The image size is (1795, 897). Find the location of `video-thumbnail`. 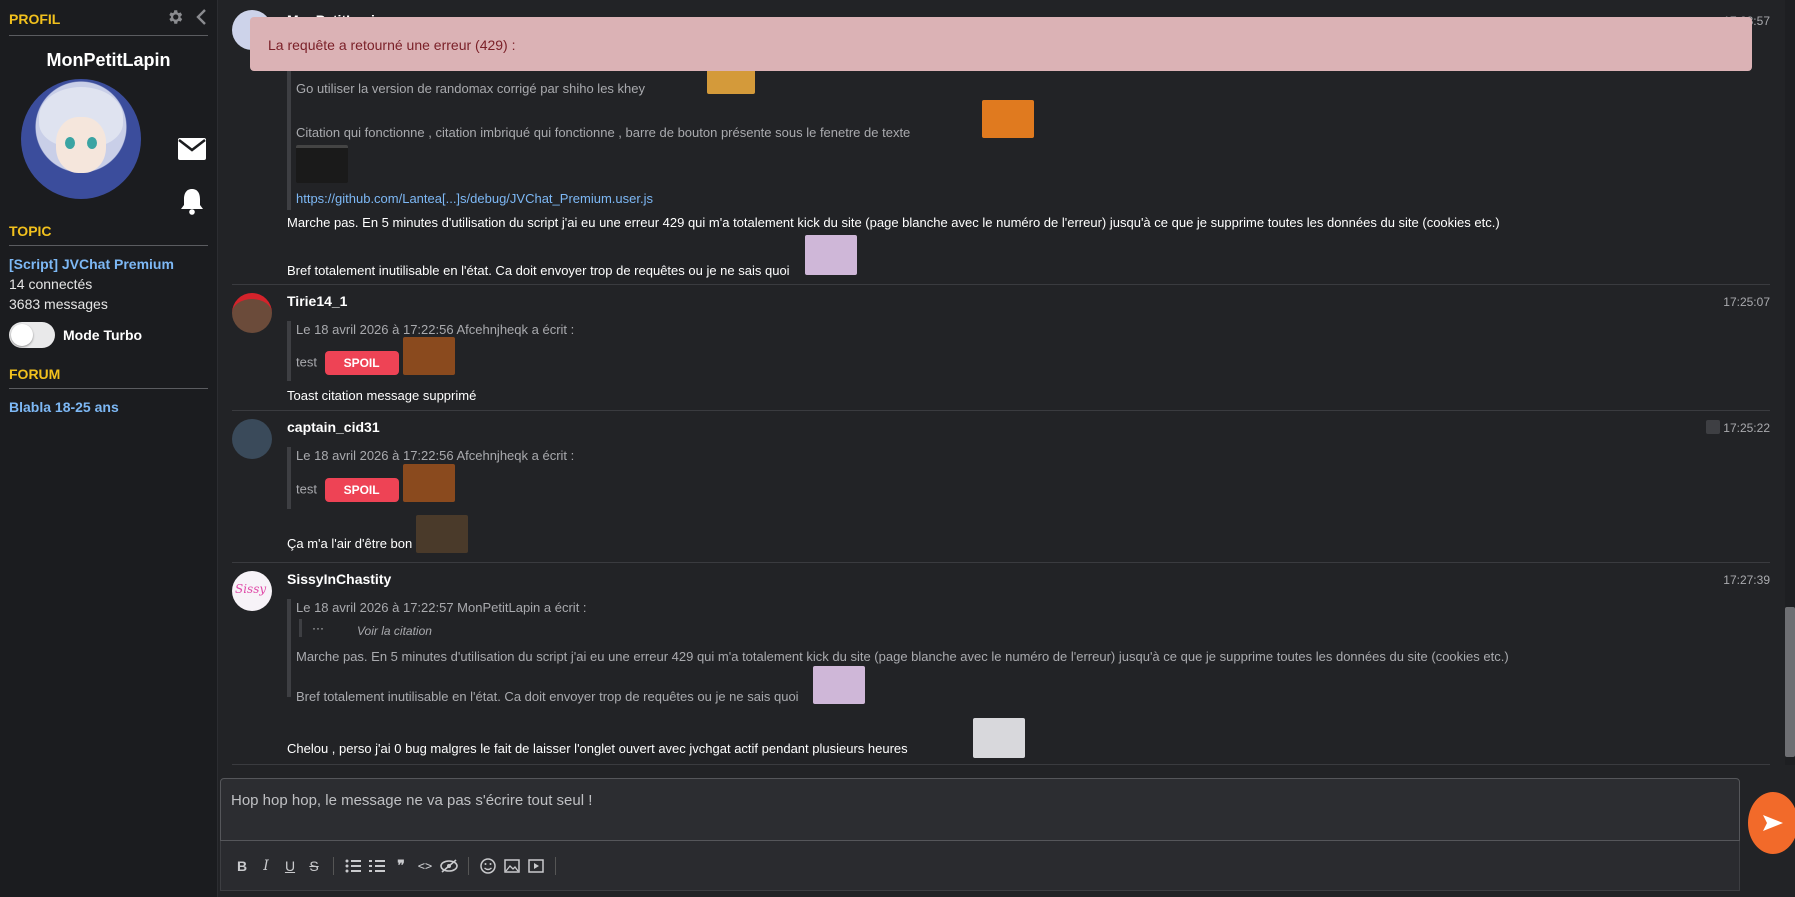

video-thumbnail is located at coordinates (322, 164).